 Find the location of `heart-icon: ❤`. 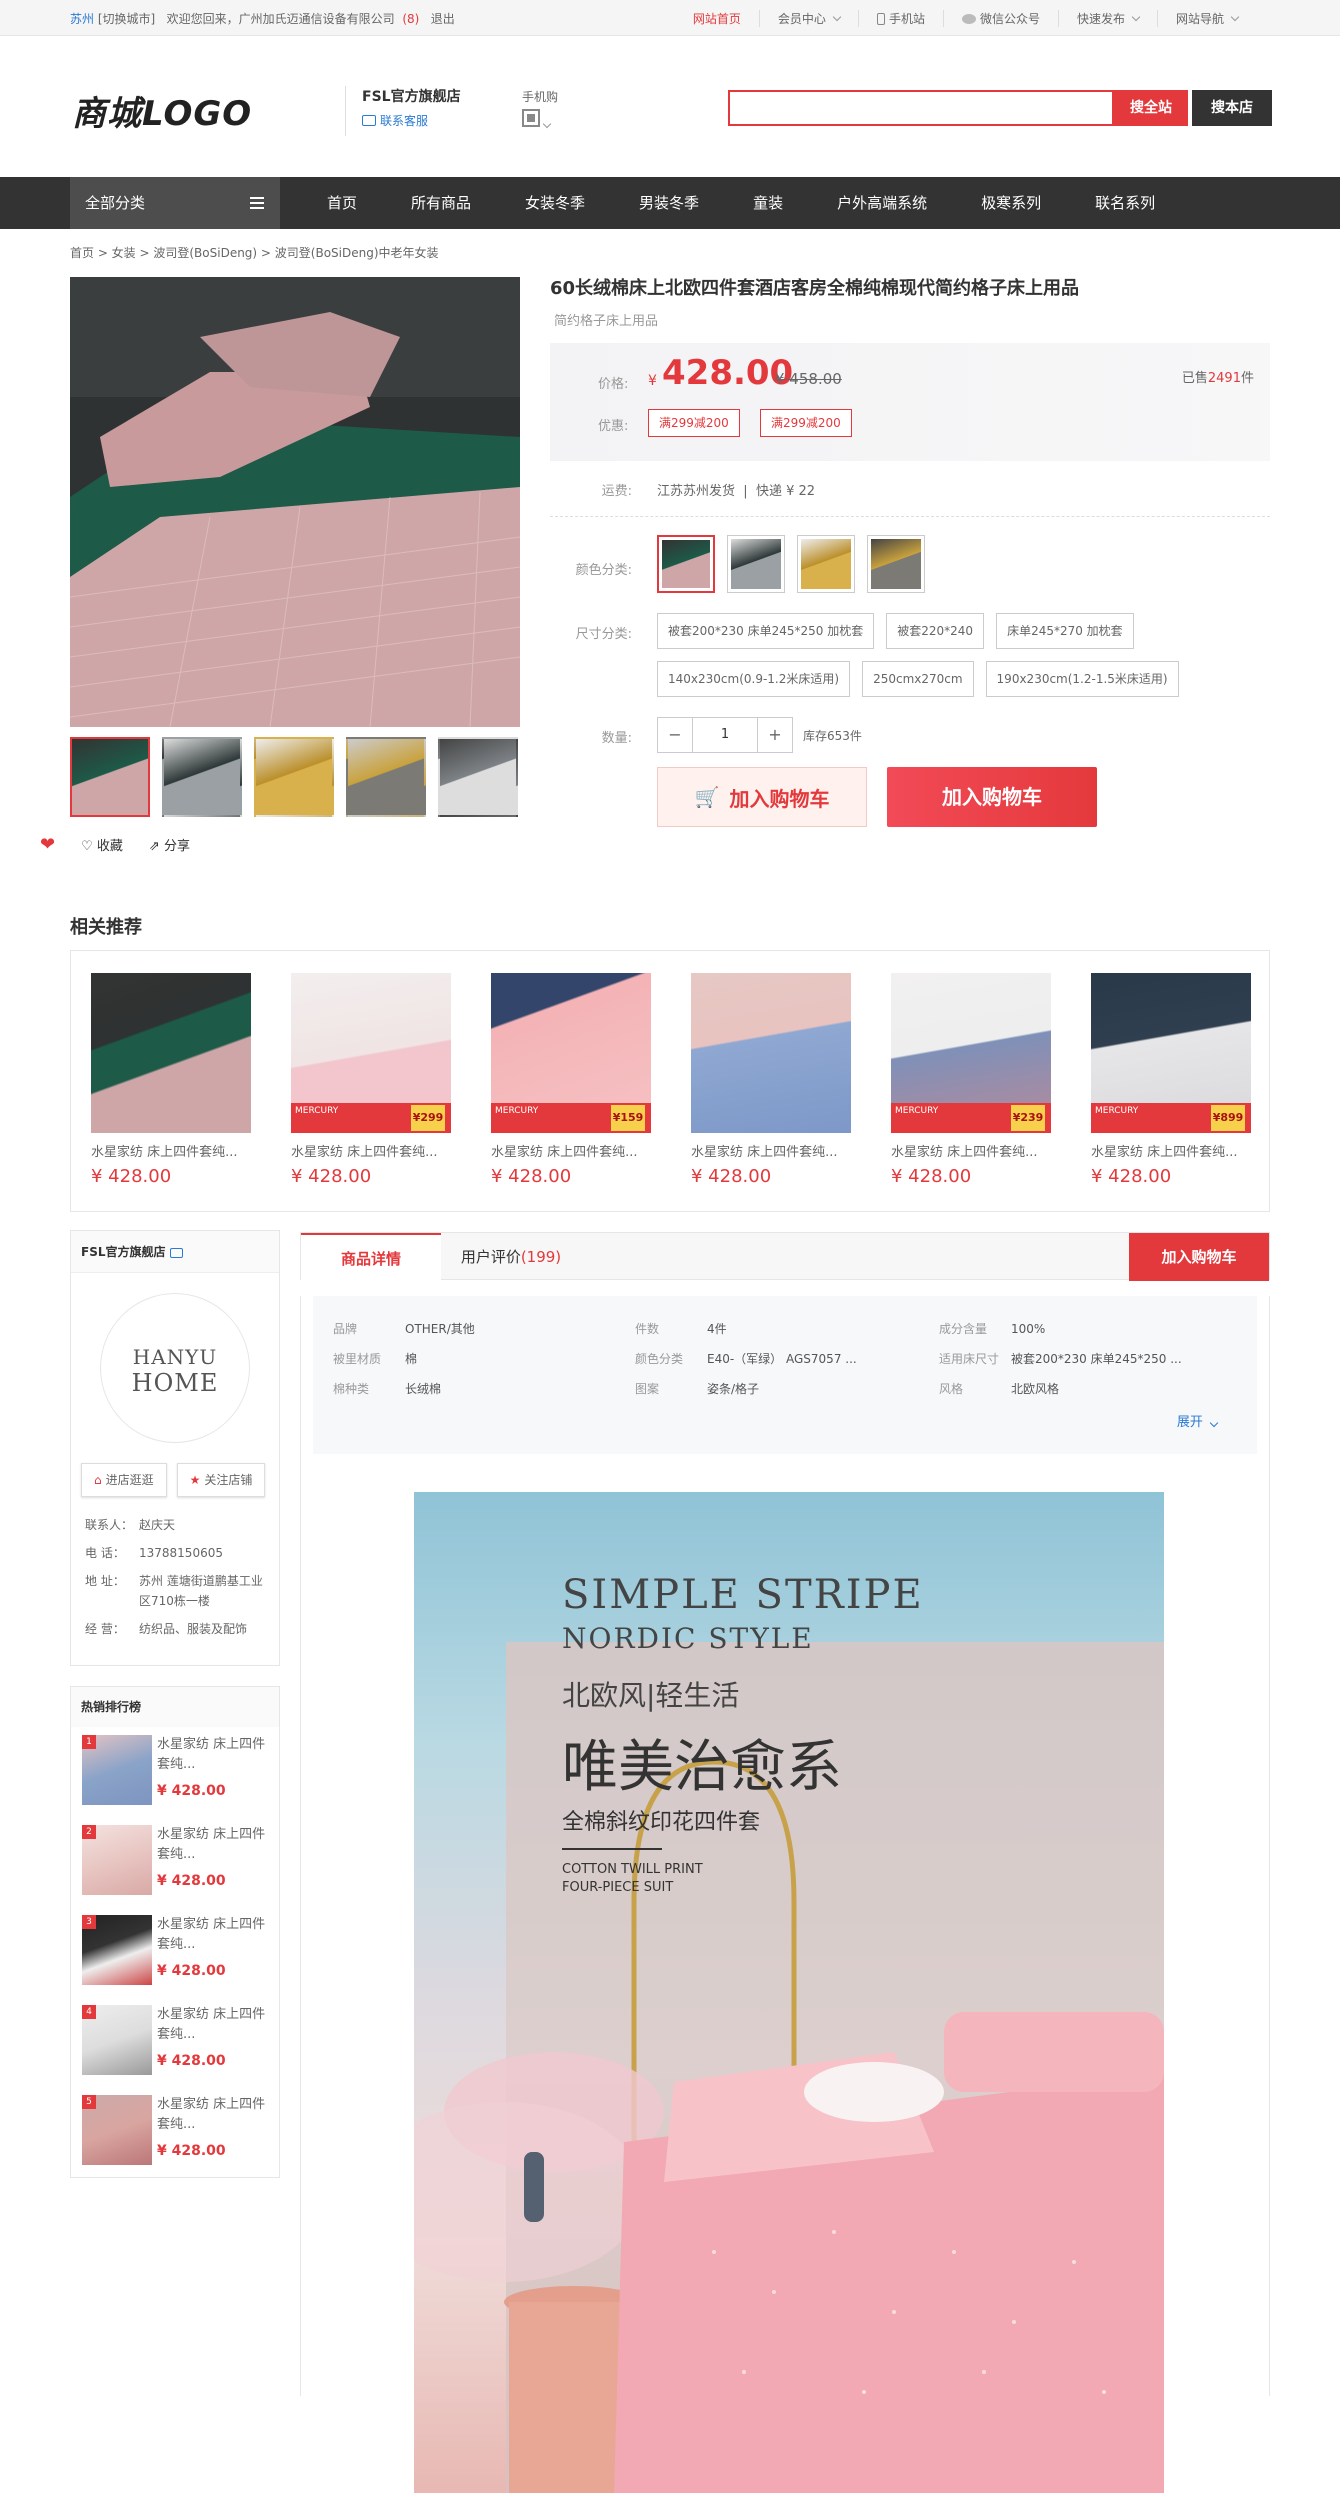

heart-icon: ❤ is located at coordinates (47, 844).